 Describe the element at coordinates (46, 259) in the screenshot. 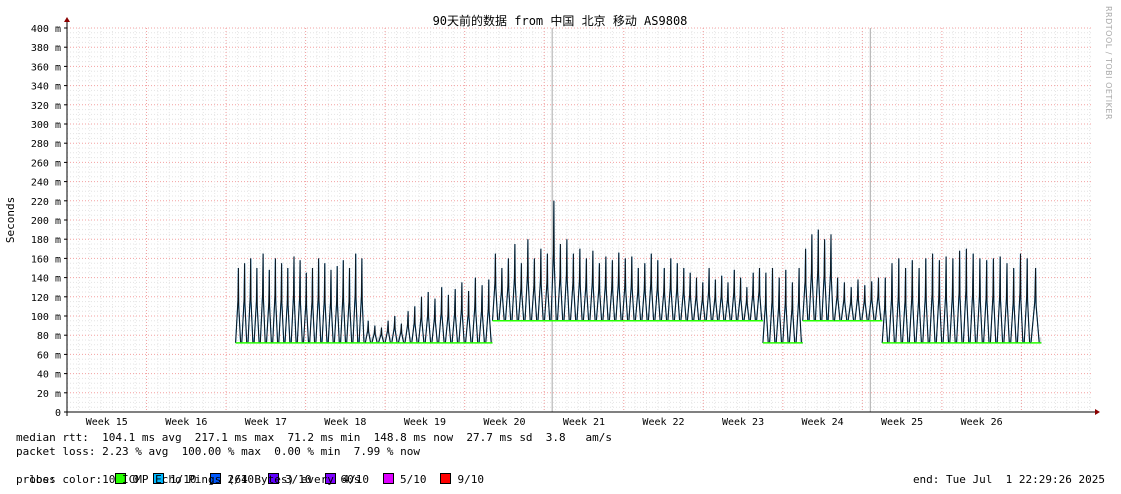

I see `y-tick-label: 160 m` at that location.